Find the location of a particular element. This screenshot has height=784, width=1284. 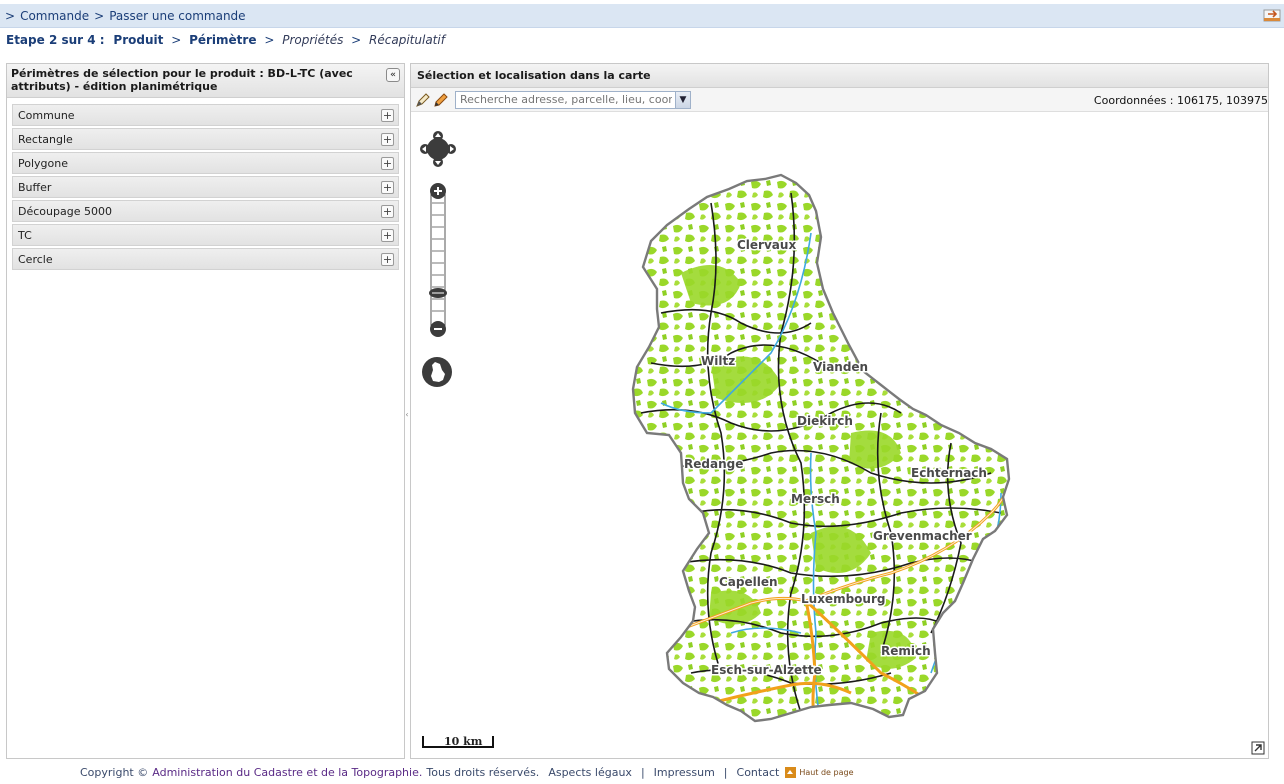

perimeter-item-label: Commune is located at coordinates (46, 115).